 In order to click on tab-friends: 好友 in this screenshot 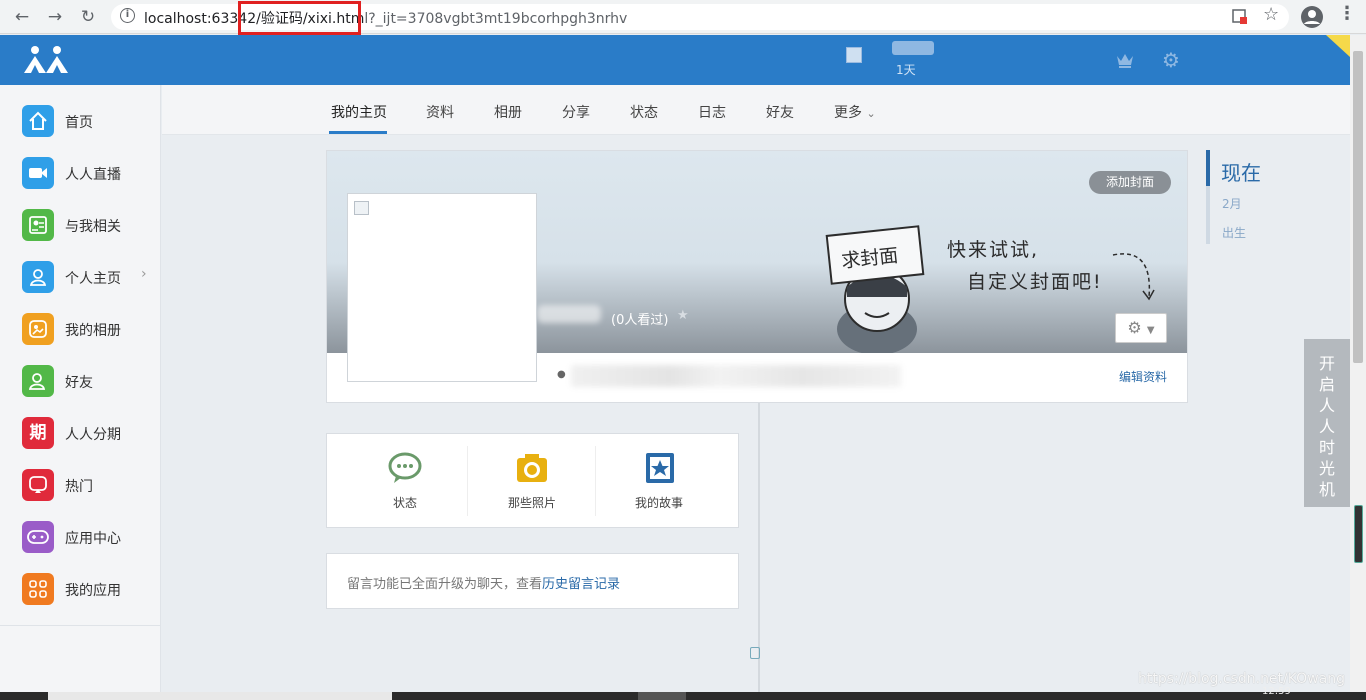, I will do `click(780, 112)`.